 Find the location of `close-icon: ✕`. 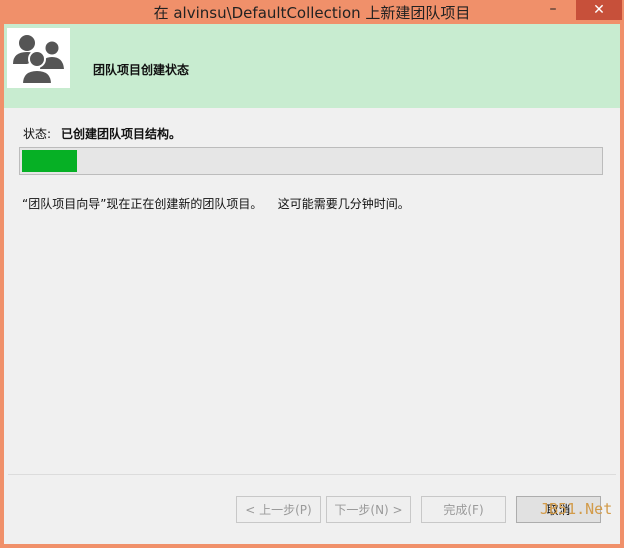

close-icon: ✕ is located at coordinates (599, 10).